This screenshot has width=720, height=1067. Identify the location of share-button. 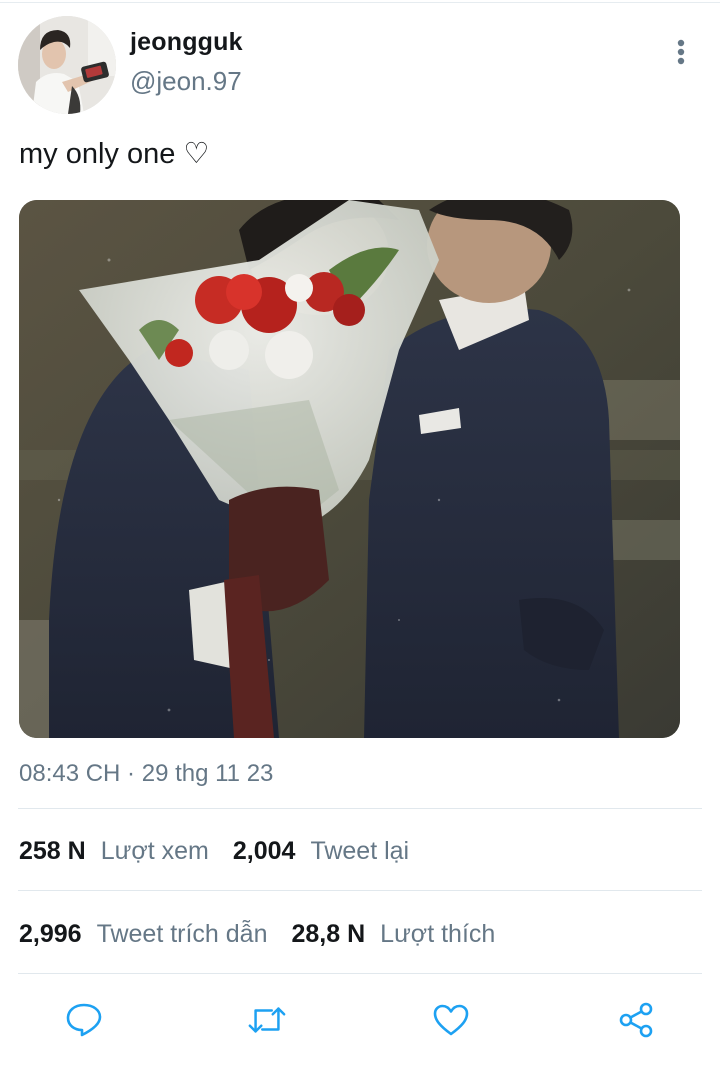
(636, 1020).